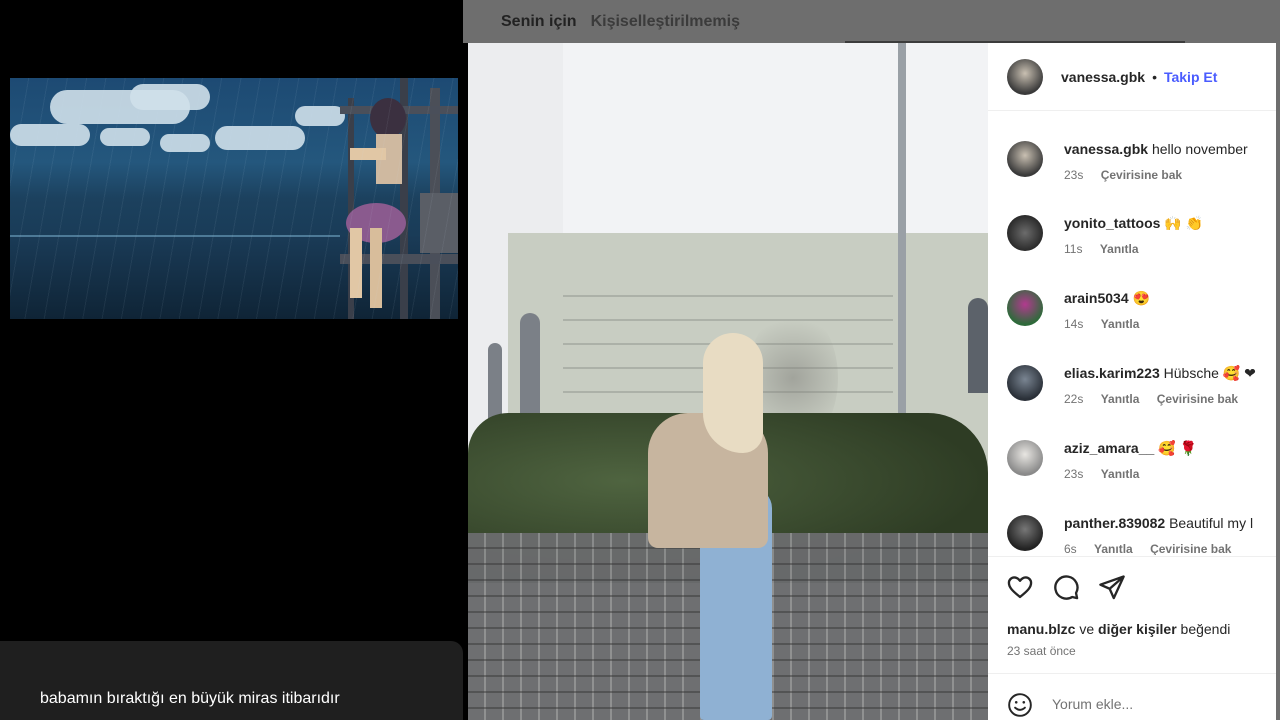 Image resolution: width=1280 pixels, height=720 pixels. What do you see at coordinates (1073, 249) in the screenshot?
I see `comment-time: 11s` at bounding box center [1073, 249].